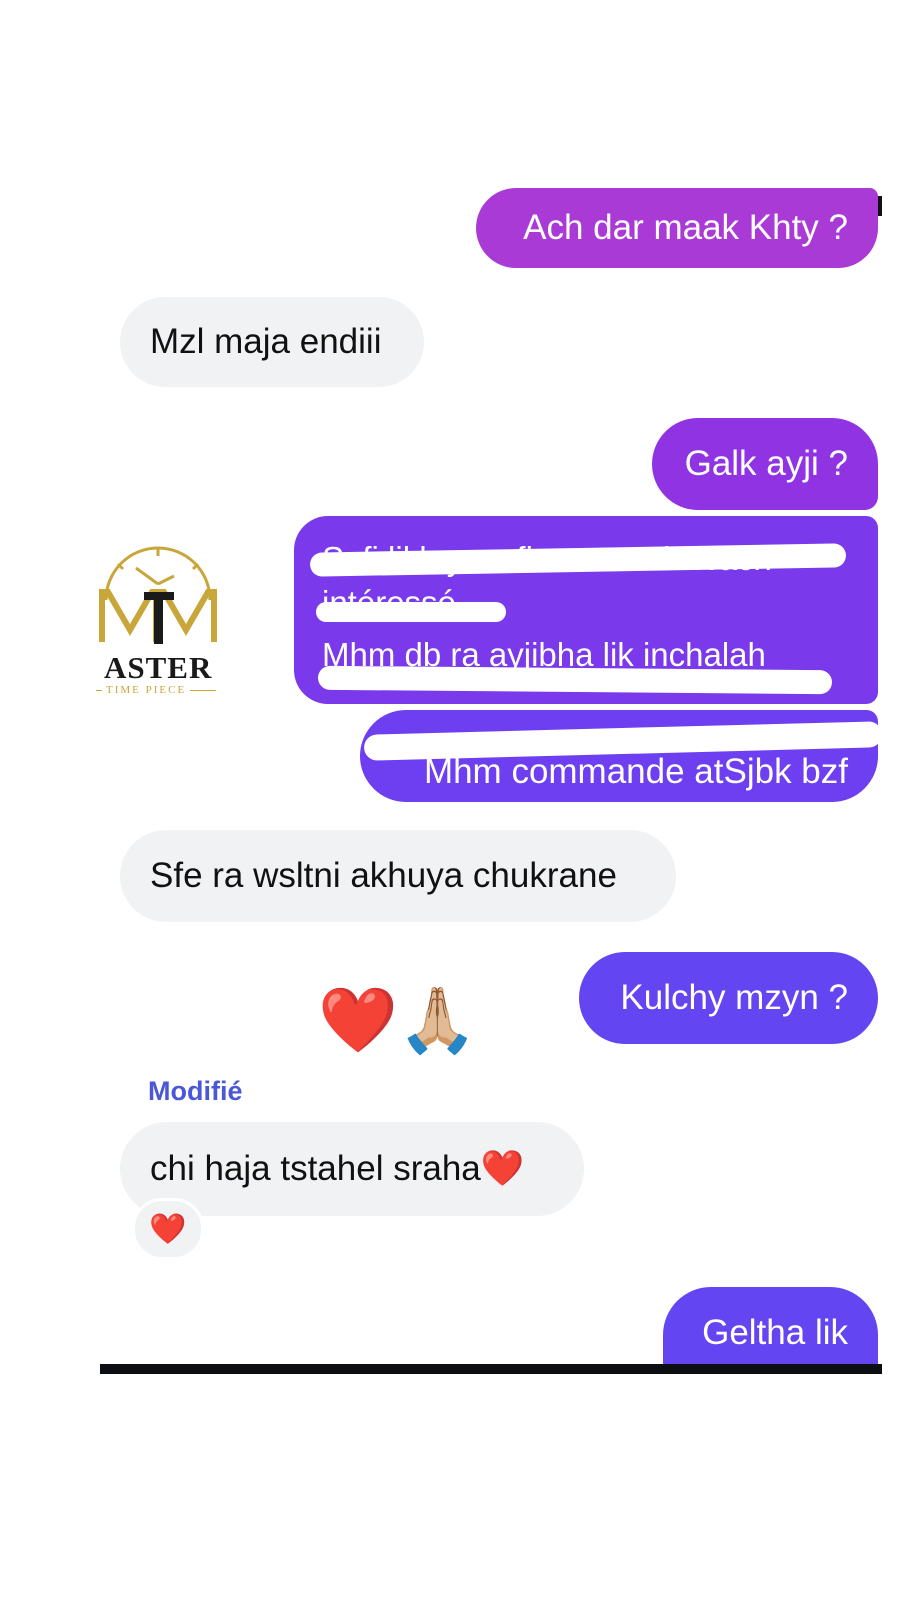 The image size is (900, 1600). I want to click on logo-tagline-row: TIME PIECE, so click(158, 690).